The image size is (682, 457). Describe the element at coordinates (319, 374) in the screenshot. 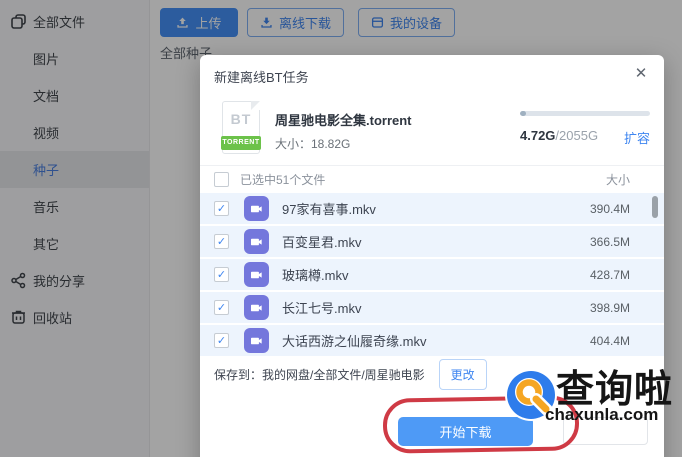

I see `save-path-text: 保存到：我的网盘/全部文件/周星驰电影` at that location.